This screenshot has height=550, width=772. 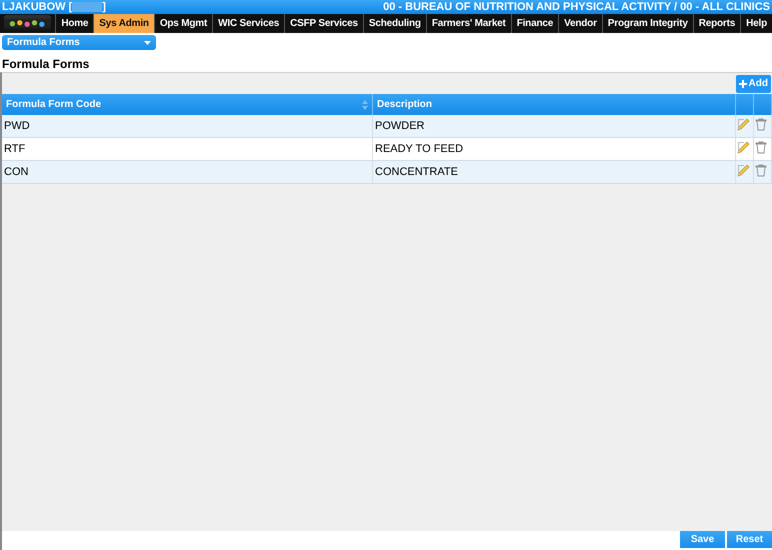 What do you see at coordinates (554, 172) in the screenshot?
I see `table-cell: CONCENTRATE` at bounding box center [554, 172].